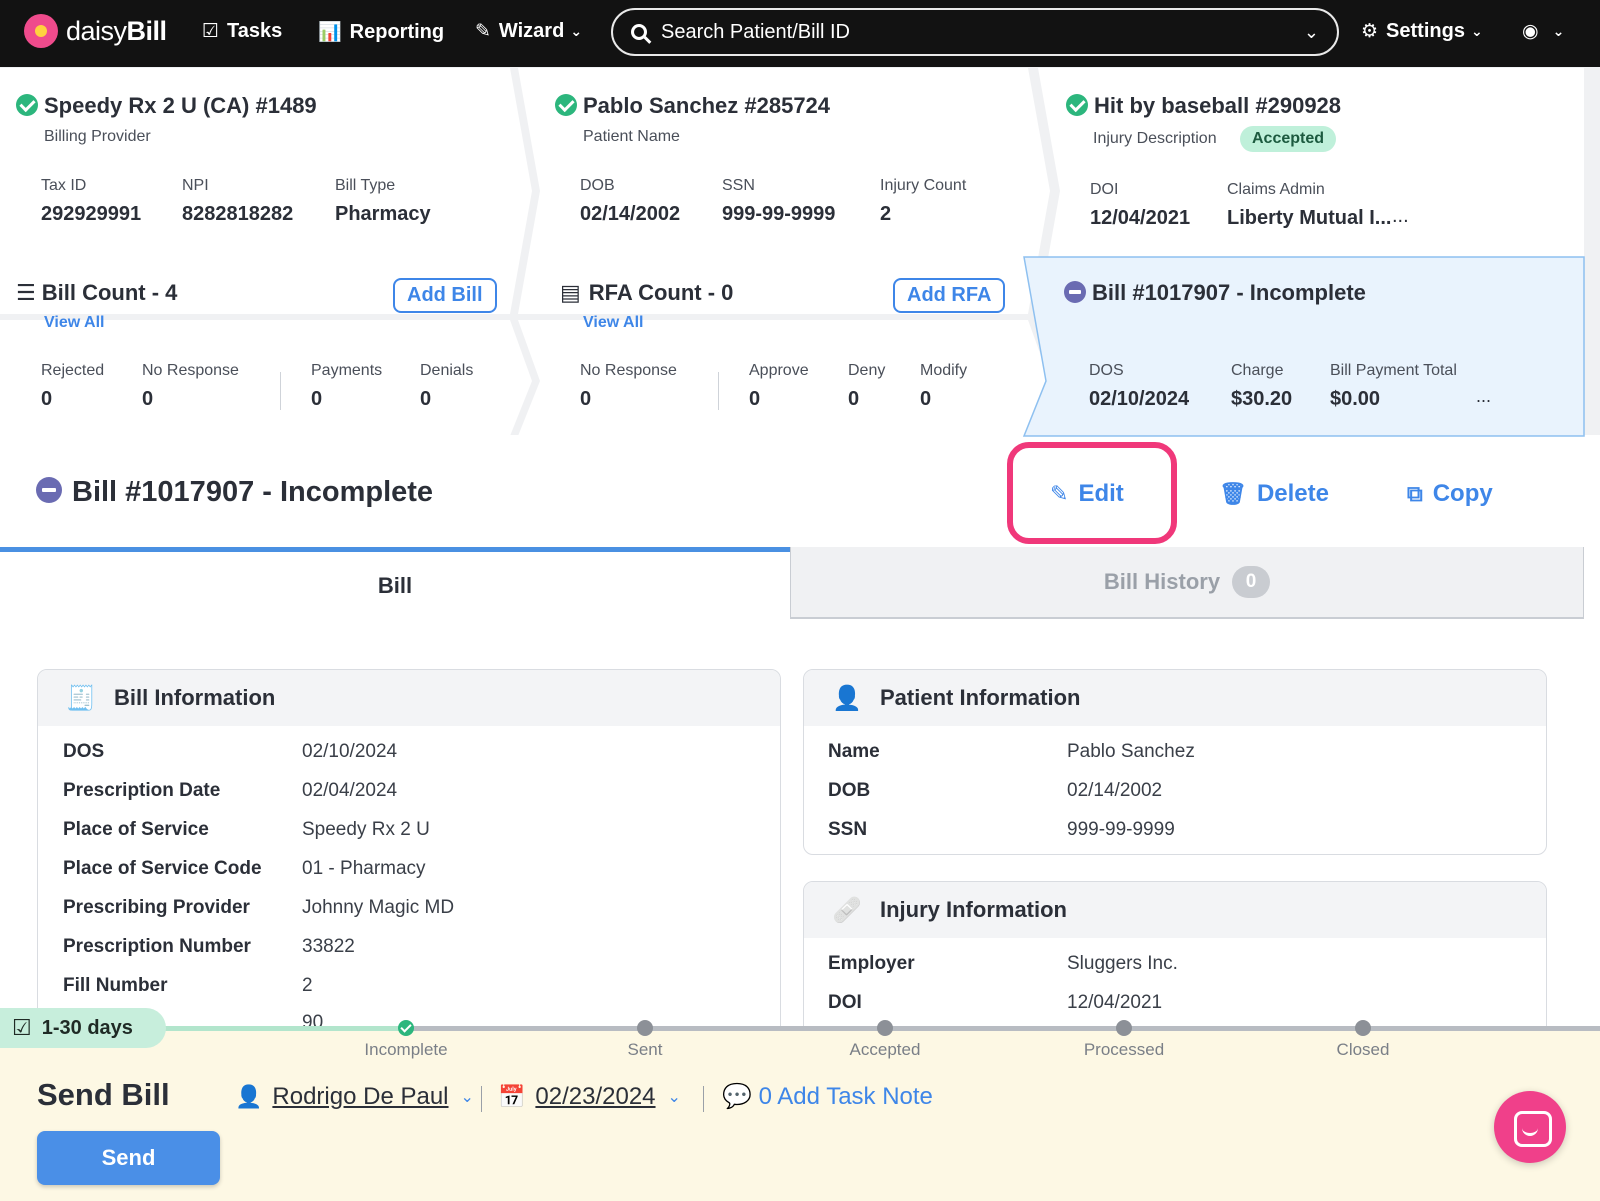 The image size is (1600, 1201). Describe the element at coordinates (190, 370) in the screenshot. I see `no-response-label: No Response` at that location.